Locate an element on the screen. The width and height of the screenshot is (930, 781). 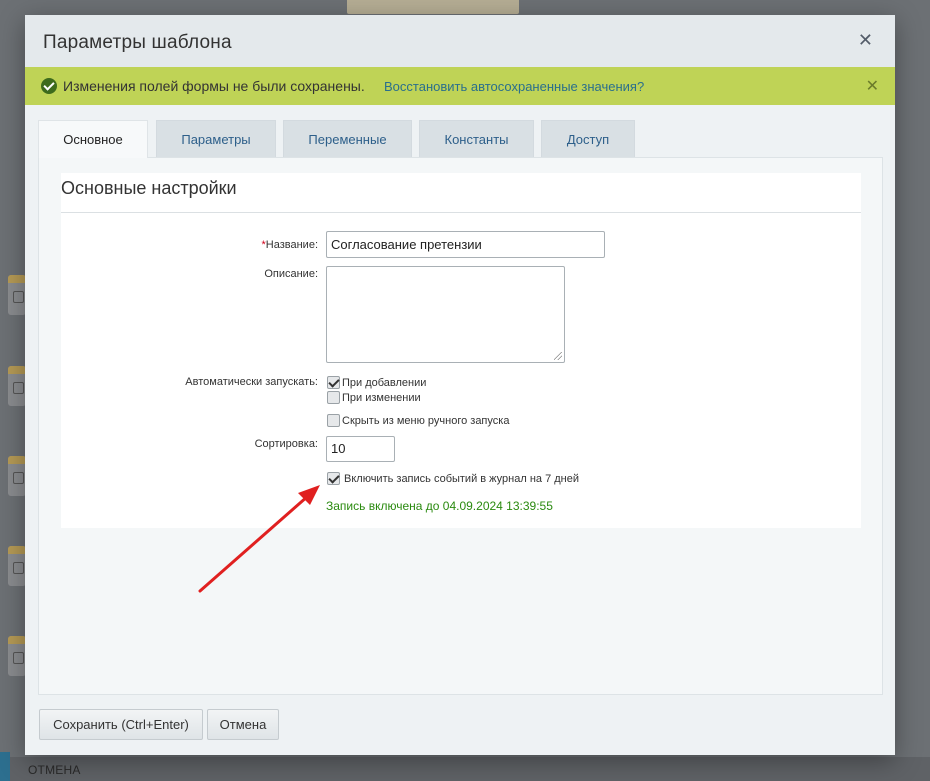
tab-main: Основное is located at coordinates (93, 139).